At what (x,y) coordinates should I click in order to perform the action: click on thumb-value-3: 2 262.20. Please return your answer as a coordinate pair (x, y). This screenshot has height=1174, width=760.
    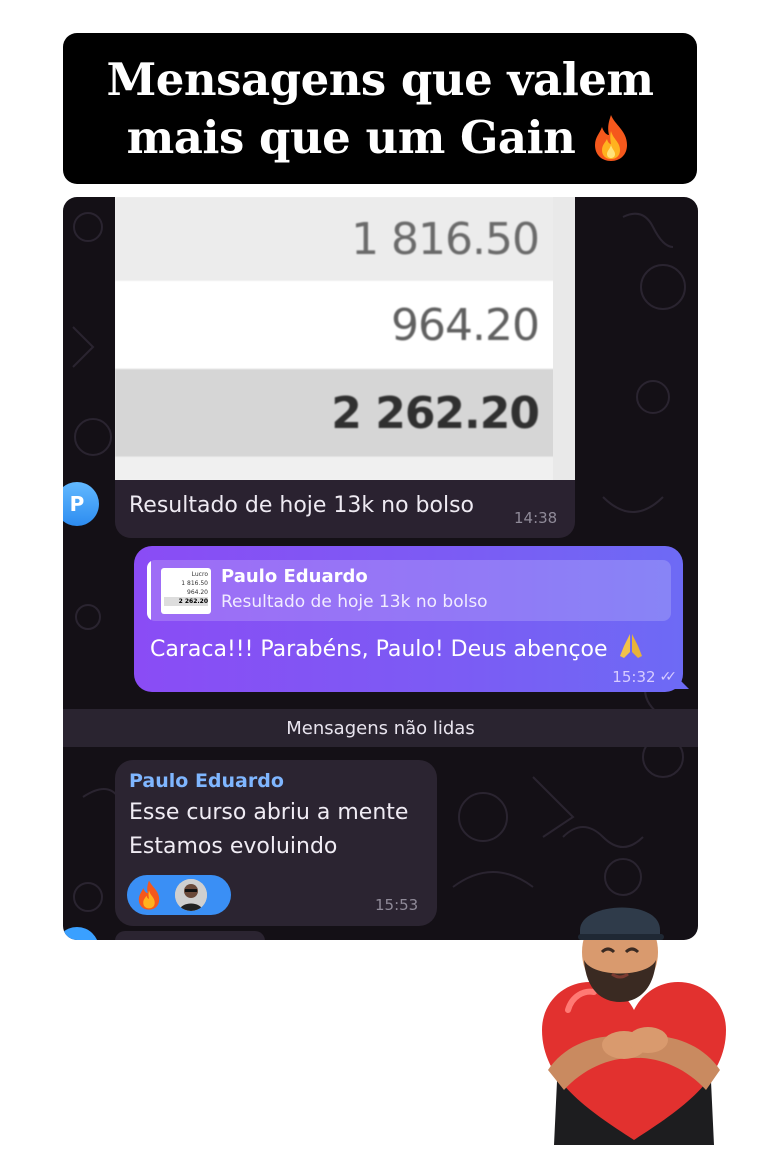
    Looking at the image, I should click on (186, 601).